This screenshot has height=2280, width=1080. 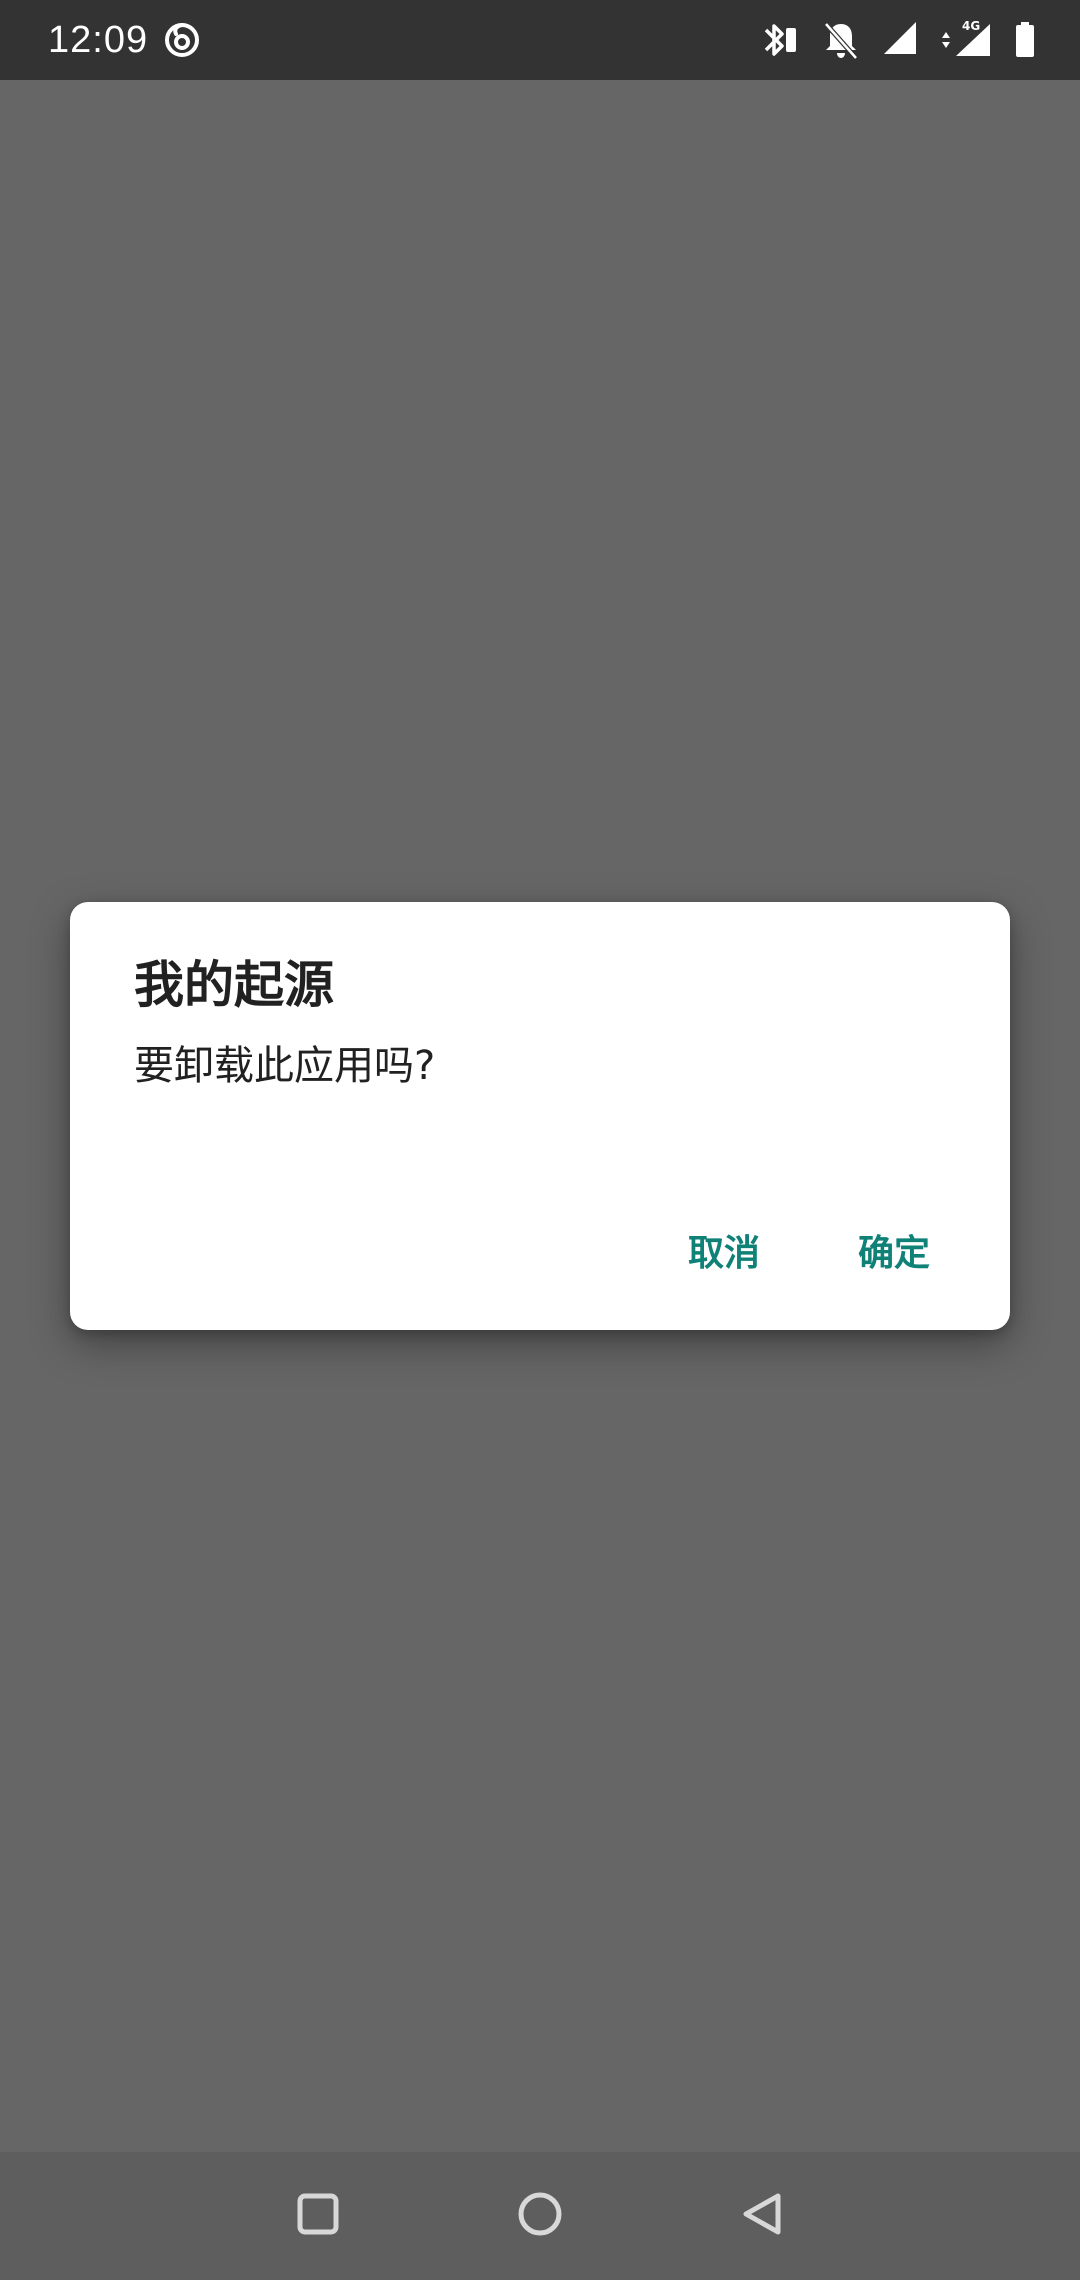 What do you see at coordinates (724, 1254) in the screenshot?
I see `cancel-button: 取消` at bounding box center [724, 1254].